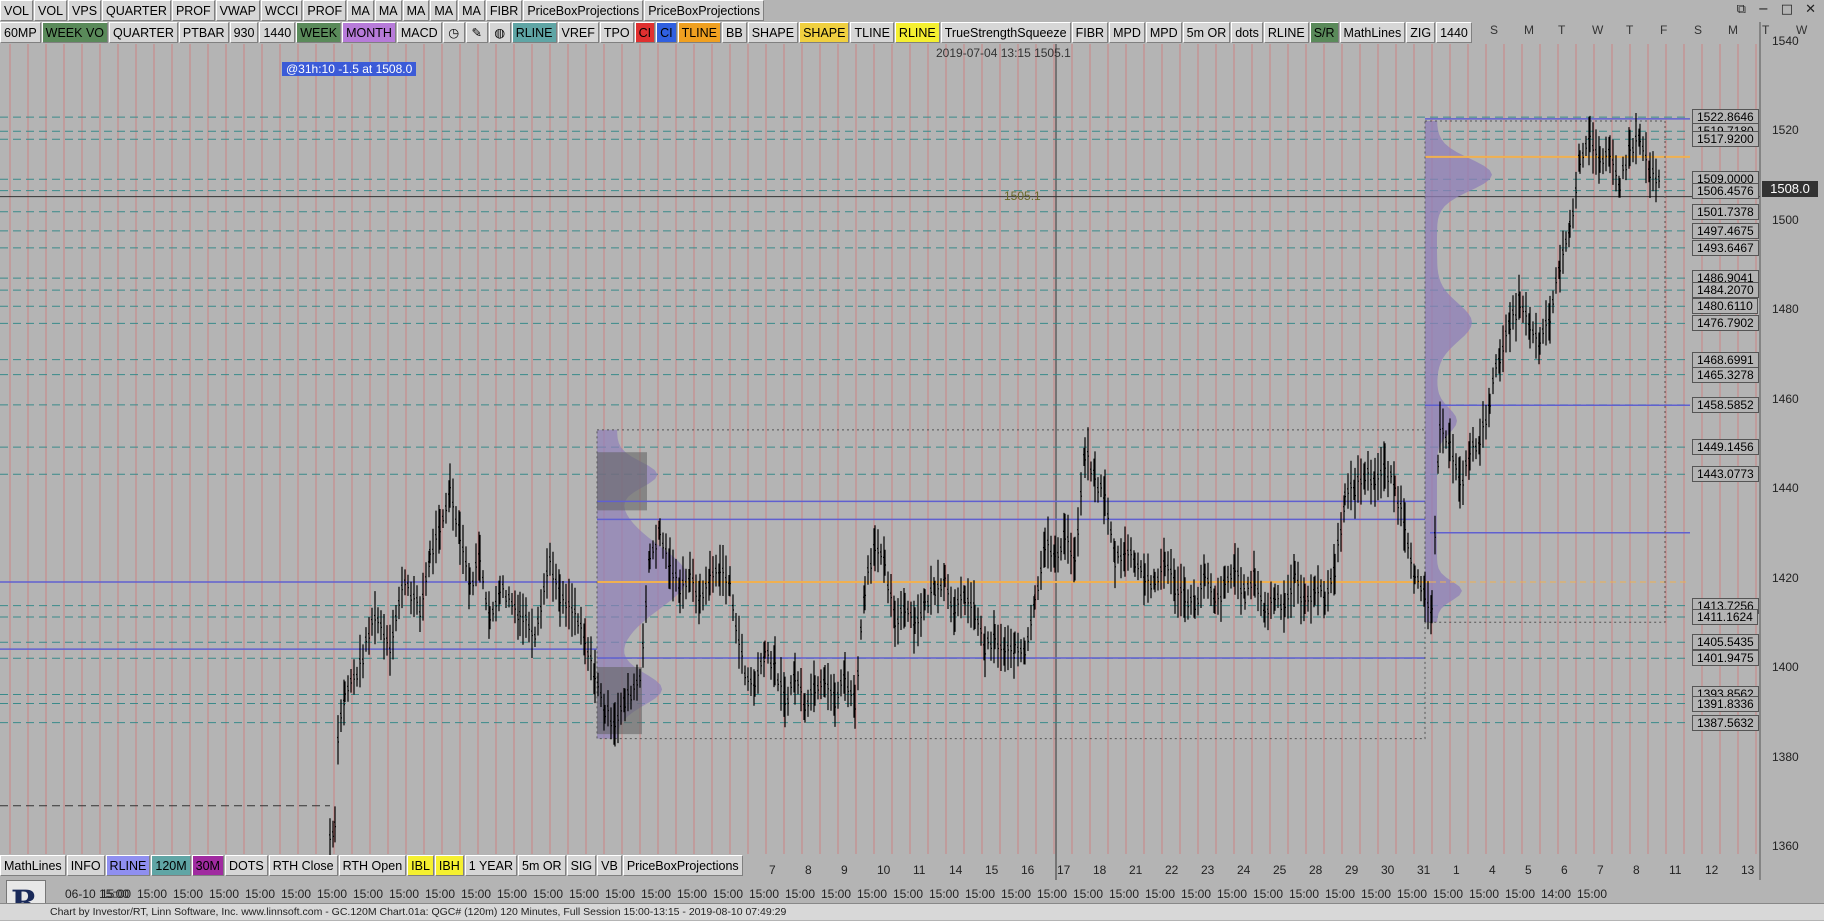  Describe the element at coordinates (734, 32) in the screenshot. I see `second-button-18: BB` at that location.